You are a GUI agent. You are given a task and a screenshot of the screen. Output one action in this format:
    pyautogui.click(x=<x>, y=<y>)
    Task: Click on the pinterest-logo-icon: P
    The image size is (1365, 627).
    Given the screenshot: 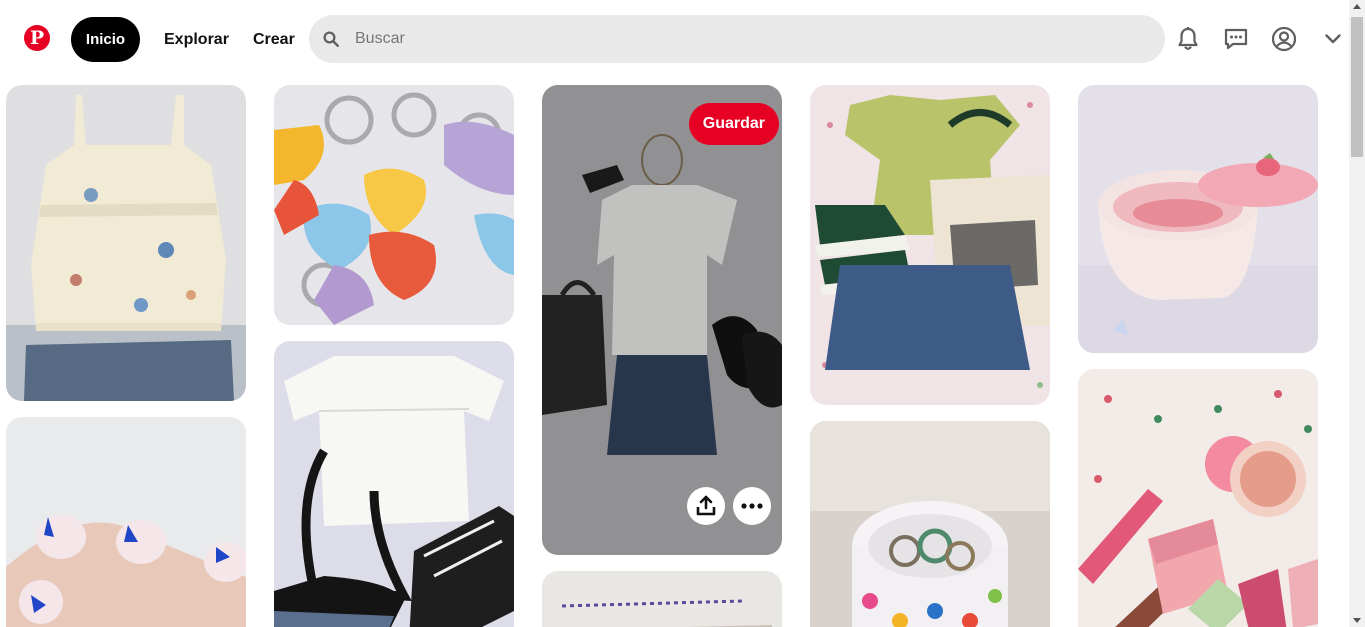 What is the action you would take?
    pyautogui.click(x=37, y=38)
    